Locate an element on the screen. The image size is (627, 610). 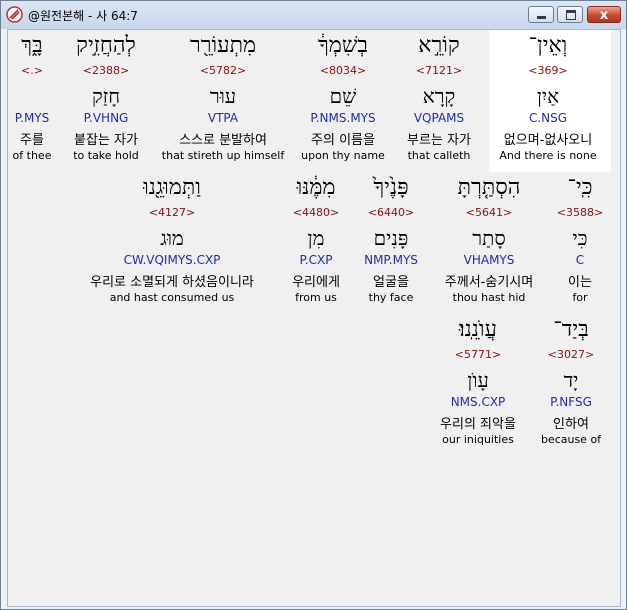
strong-number: <8034> is located at coordinates (343, 70).